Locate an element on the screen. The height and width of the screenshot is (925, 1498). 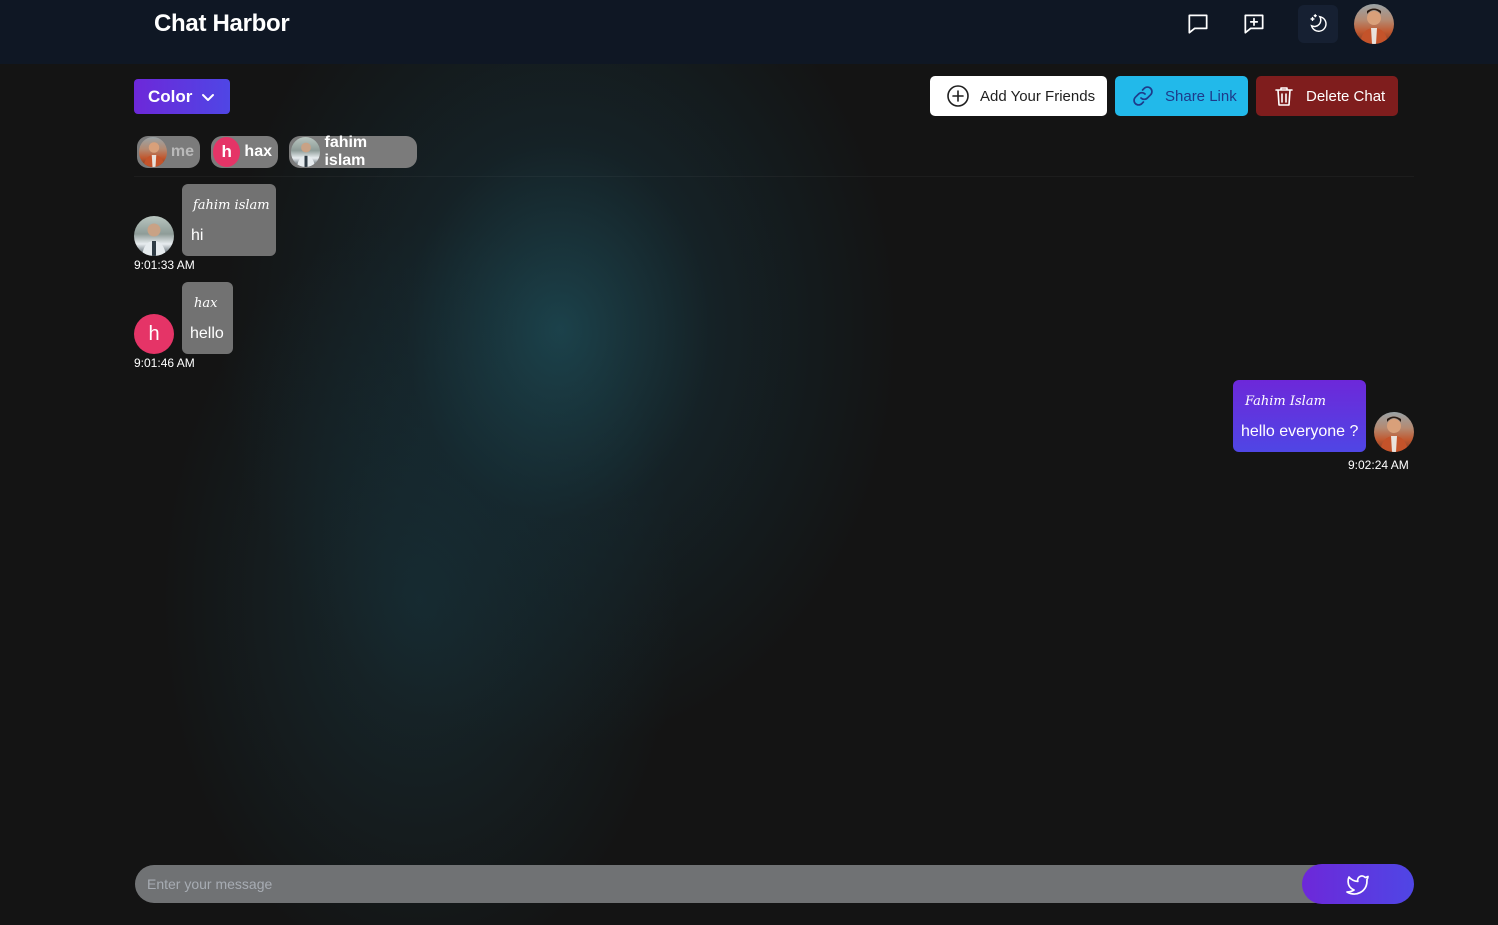
trash-icon is located at coordinates (1284, 96).